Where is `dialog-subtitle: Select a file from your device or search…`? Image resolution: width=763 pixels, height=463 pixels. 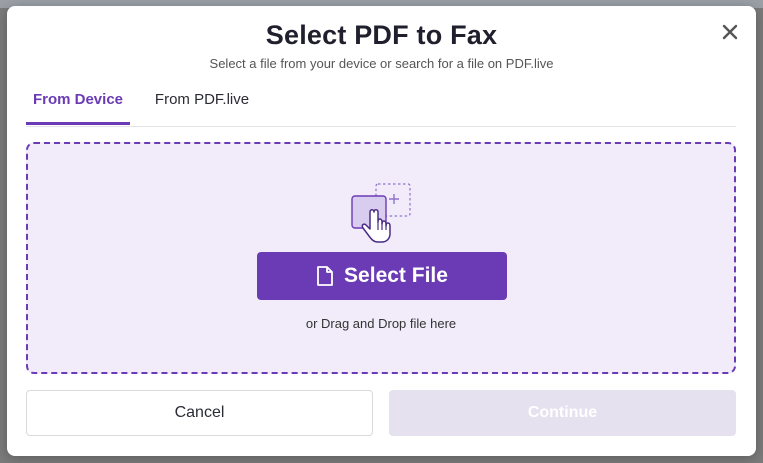
dialog-subtitle: Select a file from your device or search… is located at coordinates (381, 63).